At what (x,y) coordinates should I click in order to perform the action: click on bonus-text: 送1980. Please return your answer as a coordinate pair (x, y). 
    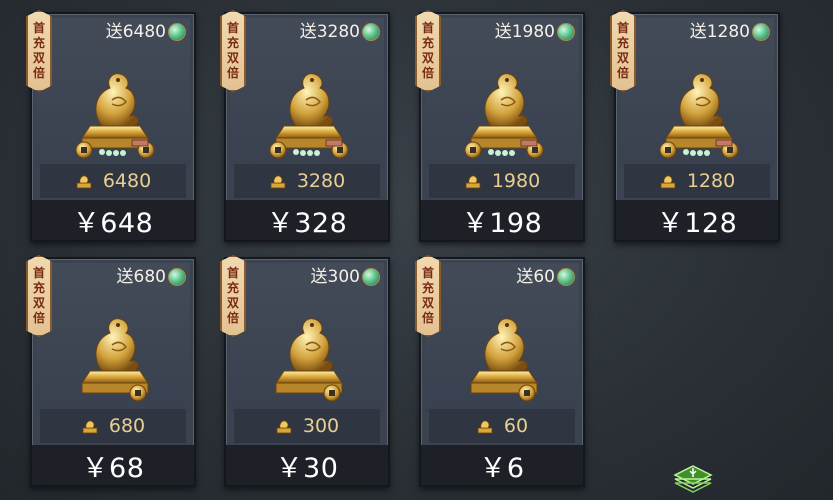
    Looking at the image, I should click on (524, 32).